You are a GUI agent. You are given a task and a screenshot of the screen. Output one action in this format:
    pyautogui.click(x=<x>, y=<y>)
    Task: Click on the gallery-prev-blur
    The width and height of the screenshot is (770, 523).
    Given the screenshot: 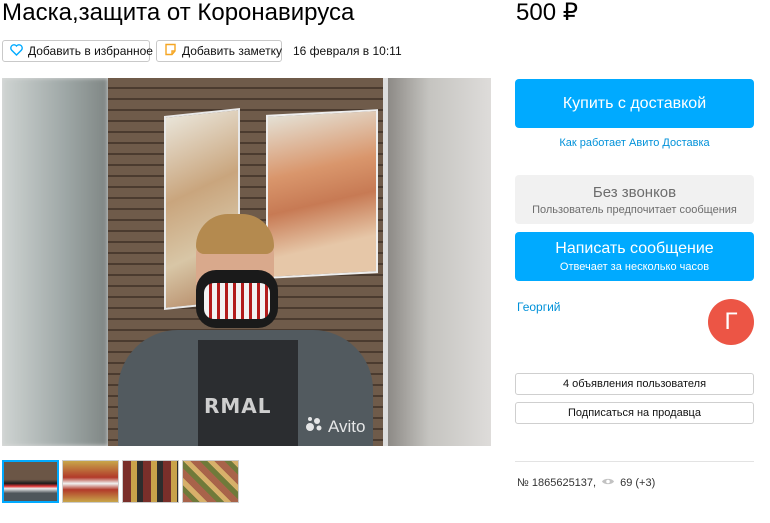 What is the action you would take?
    pyautogui.click(x=55, y=262)
    